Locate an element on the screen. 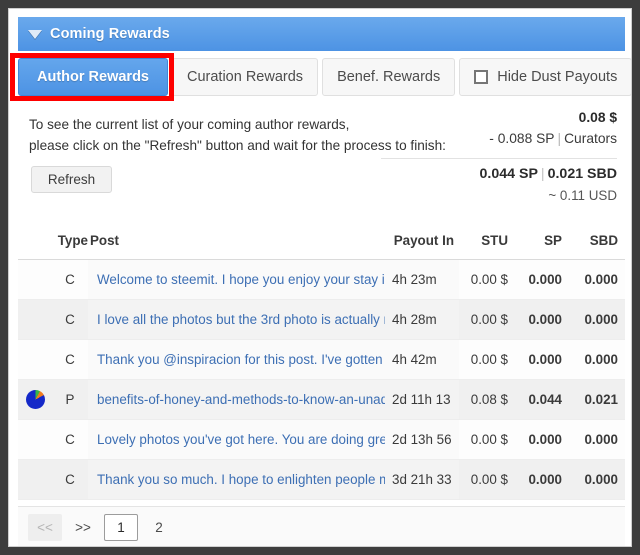 The image size is (640, 555). total-sp-sbd-line: 0.044 SP | 0.021 SBD is located at coordinates (482, 174).